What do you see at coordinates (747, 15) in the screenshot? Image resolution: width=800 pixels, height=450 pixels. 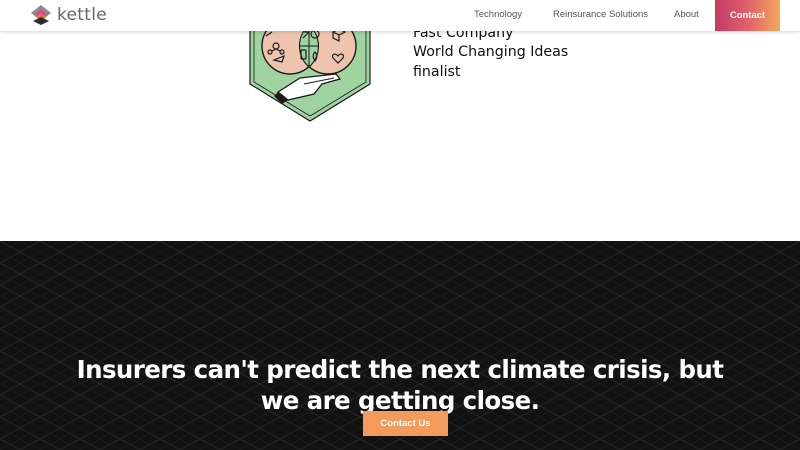 I see `nav-contact-button: Contact` at bounding box center [747, 15].